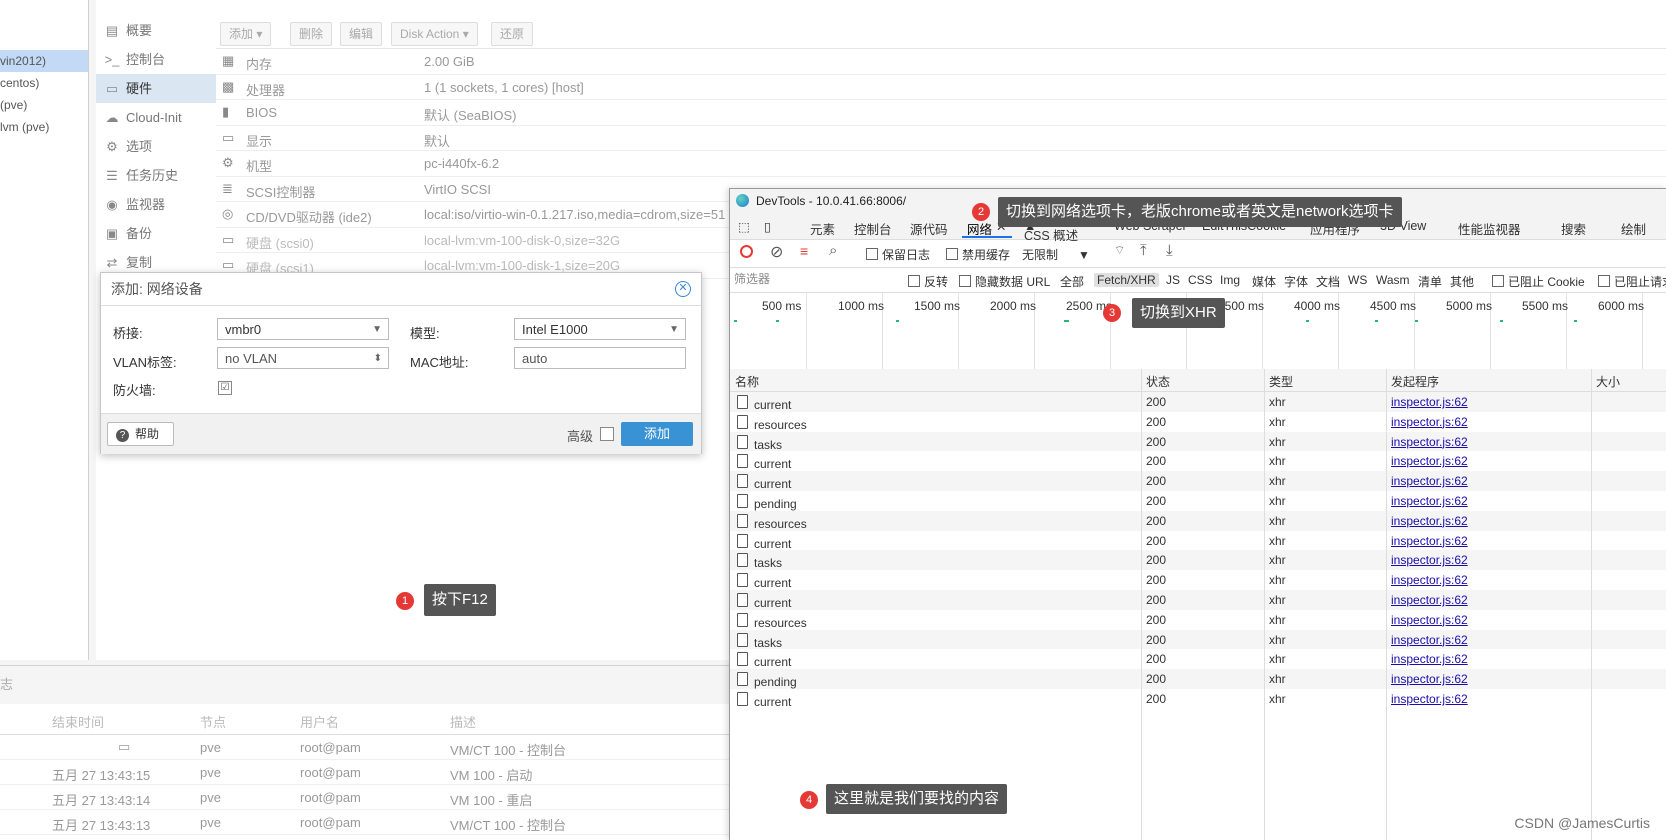  I want to click on vlan-tag-field: no VLAN ⬍, so click(303, 358).